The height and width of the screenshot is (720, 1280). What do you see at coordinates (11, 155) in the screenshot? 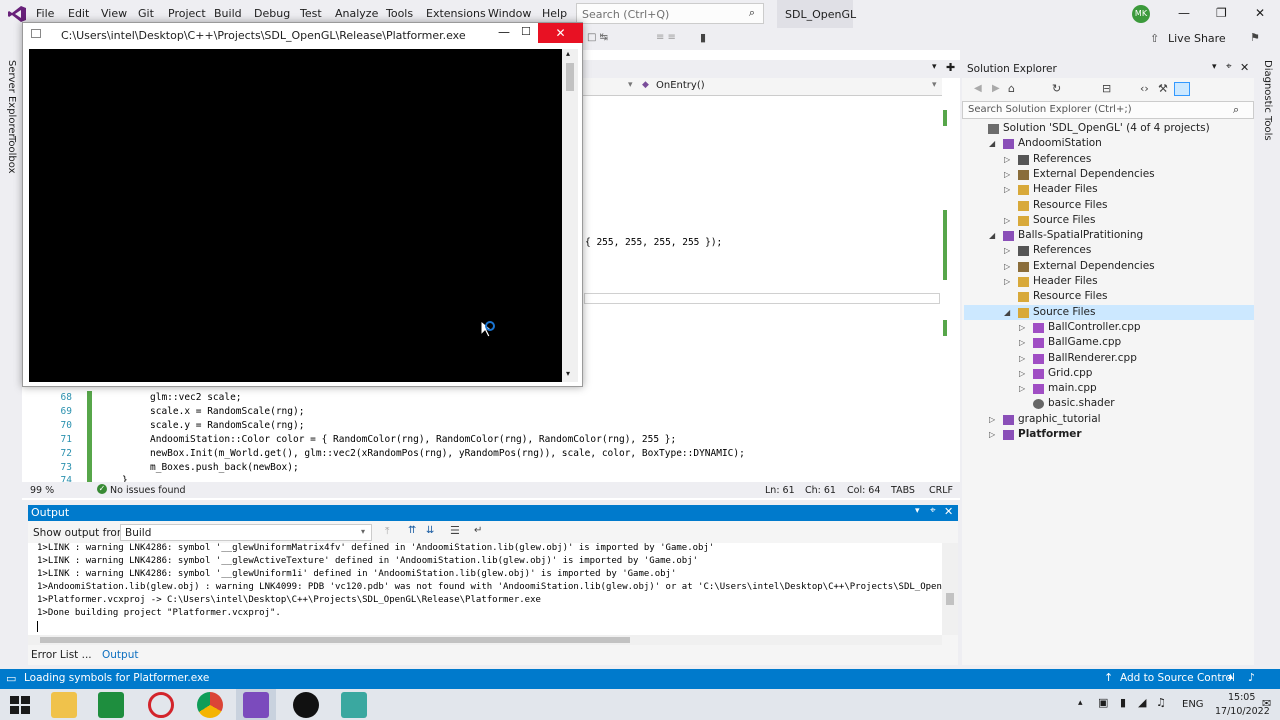
I see `toolbox-tab: Toolbox` at bounding box center [11, 155].